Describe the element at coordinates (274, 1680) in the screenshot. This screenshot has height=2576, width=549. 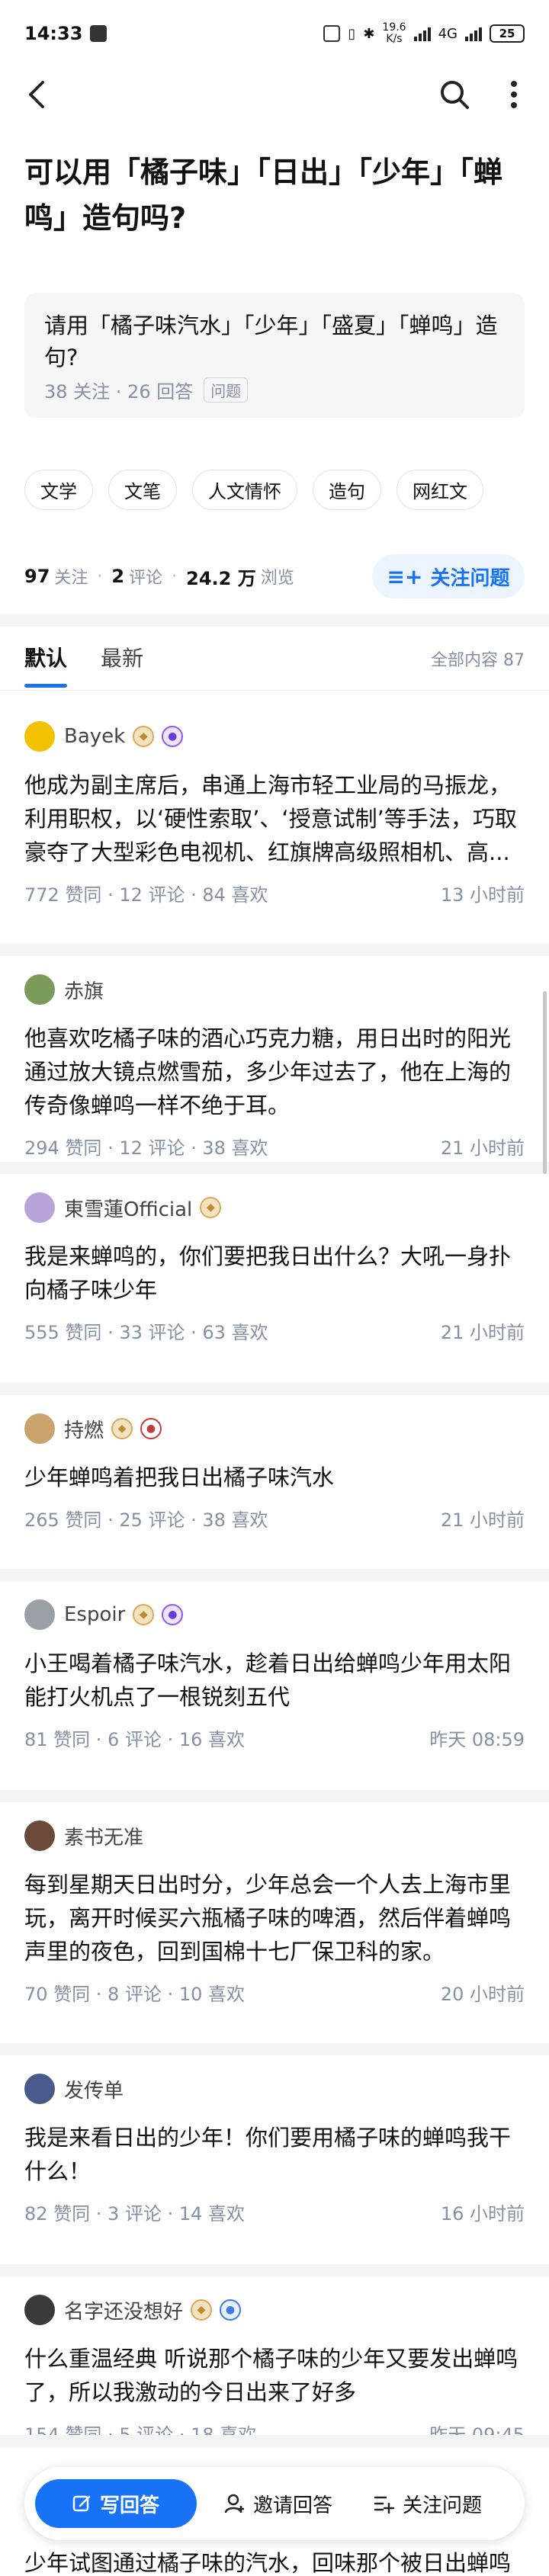
I see `answer-text: 小王喝着橘子味汽水，趁着日出给蝉鸣少年用太阳能打火机点了一根锐刻五代` at that location.